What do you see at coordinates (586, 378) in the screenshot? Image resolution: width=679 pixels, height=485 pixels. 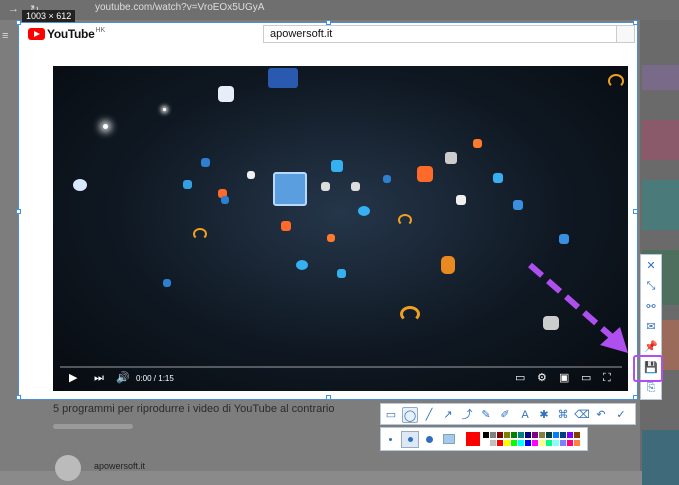 I see `theater-icon: ▭` at bounding box center [586, 378].